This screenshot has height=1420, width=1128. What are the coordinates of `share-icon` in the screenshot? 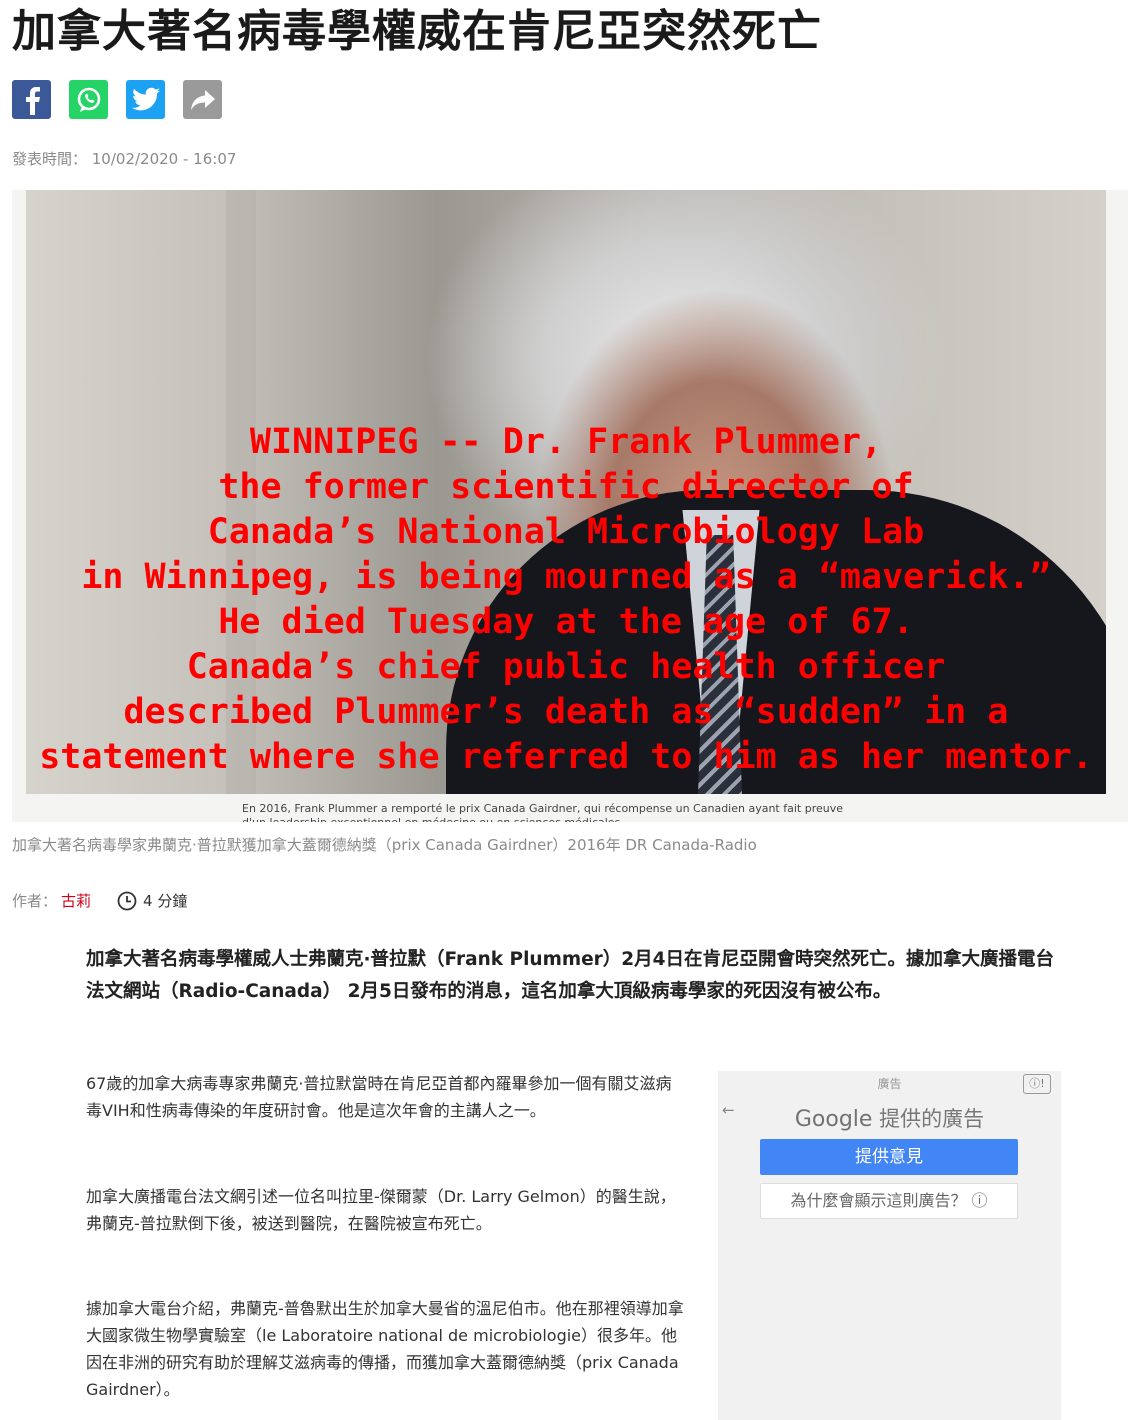 It's located at (202, 99).